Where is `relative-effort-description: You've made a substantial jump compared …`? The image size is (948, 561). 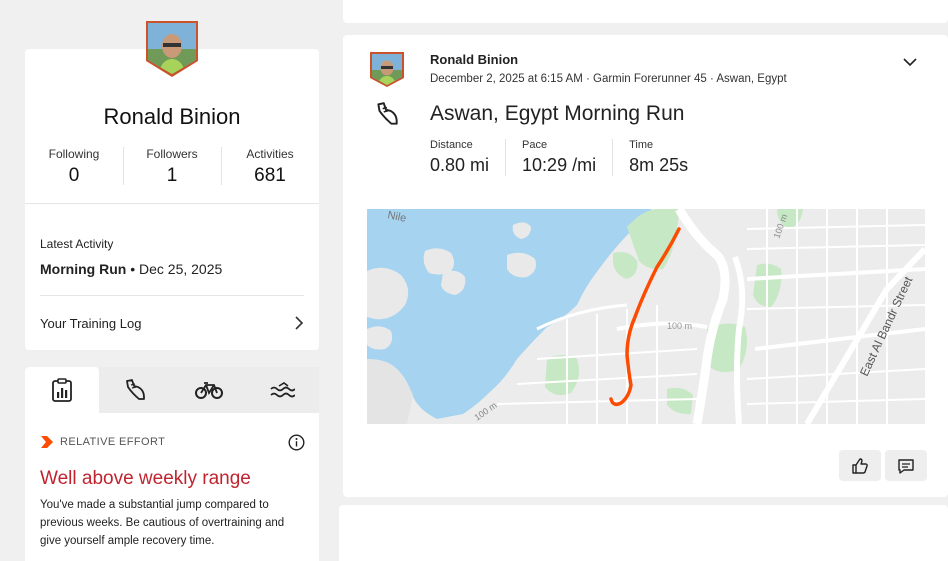 relative-effort-description: You've made a substantial jump compared … is located at coordinates (162, 523).